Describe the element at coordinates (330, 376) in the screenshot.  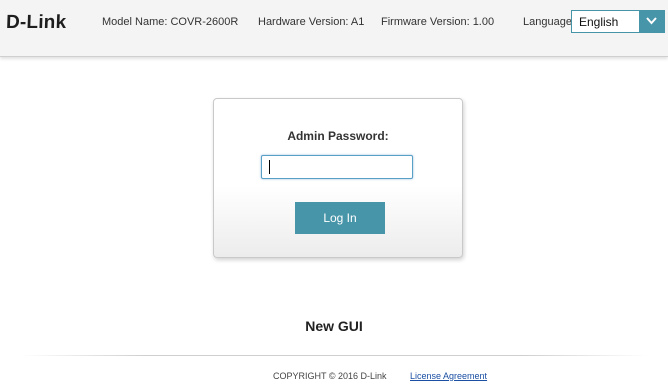
I see `copyright-text: COPYRIGHT © 2016 D-Link` at that location.